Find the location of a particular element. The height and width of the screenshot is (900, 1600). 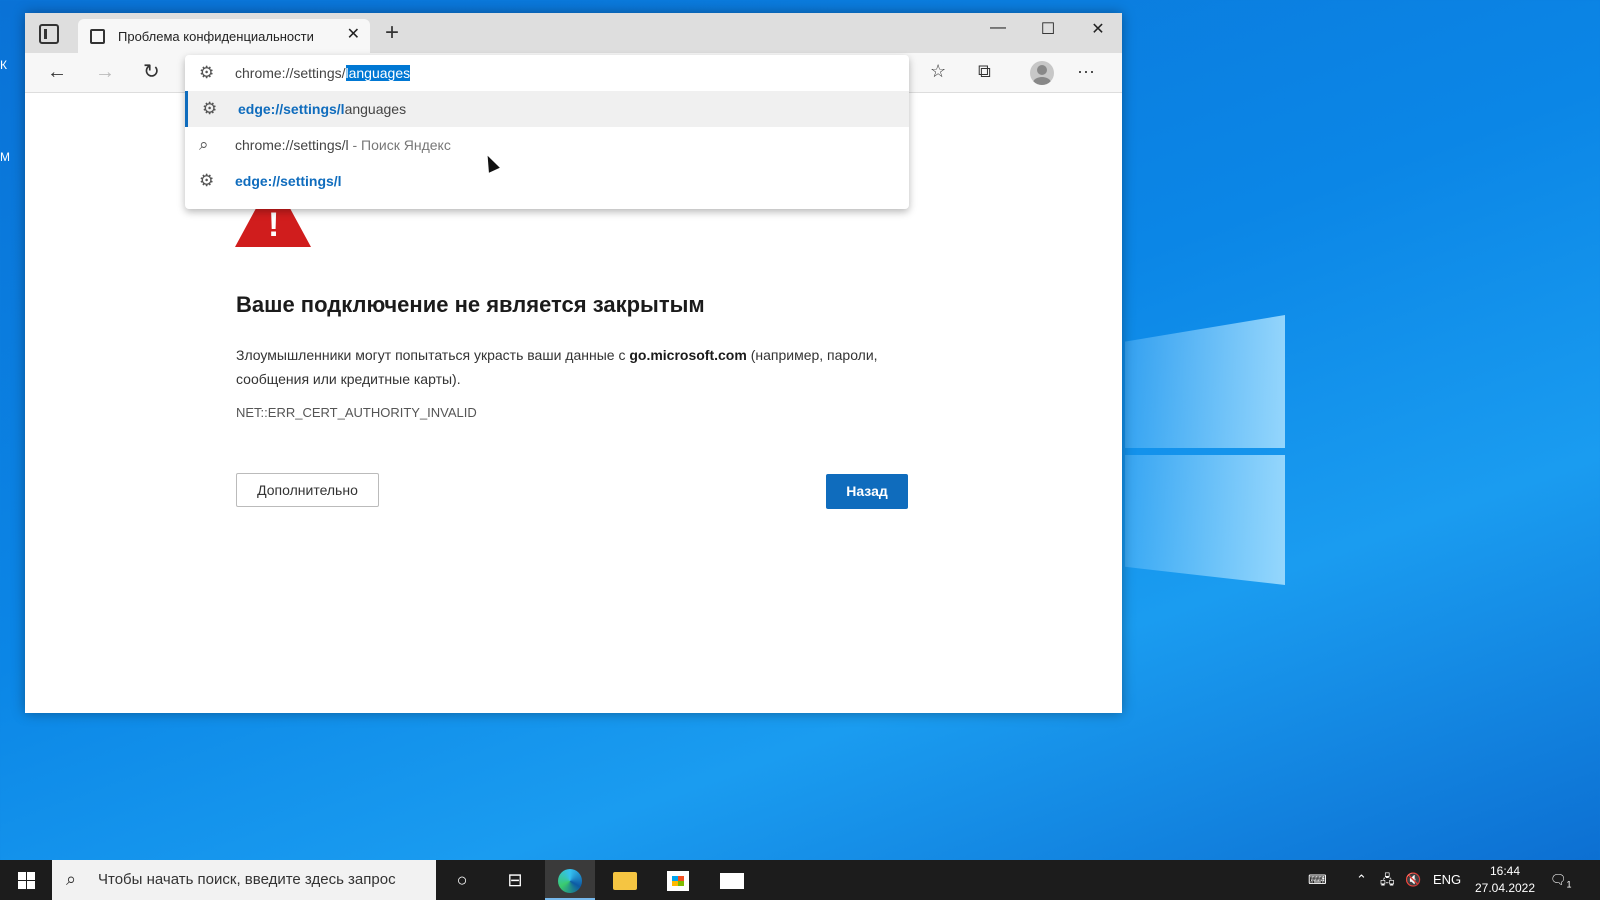

more-options-icon: ··· is located at coordinates (1086, 71).